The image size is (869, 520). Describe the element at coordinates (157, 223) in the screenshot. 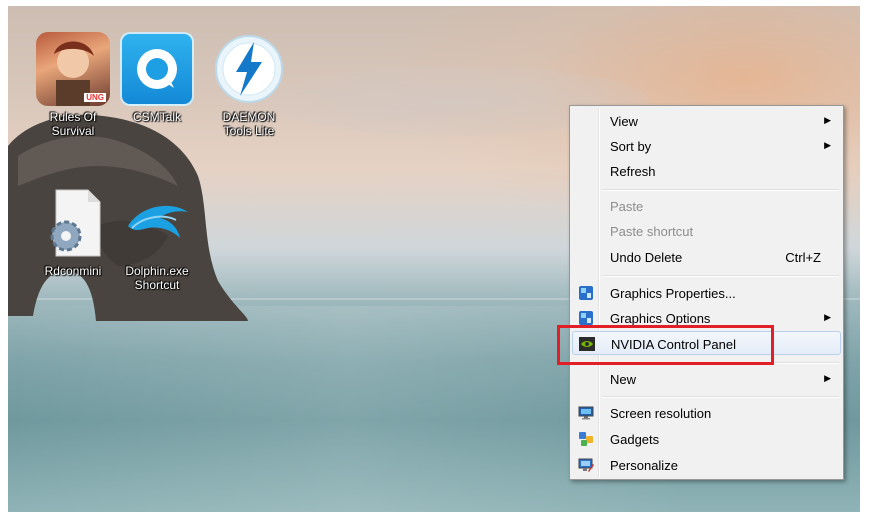

I see `dolphin-icon` at that location.